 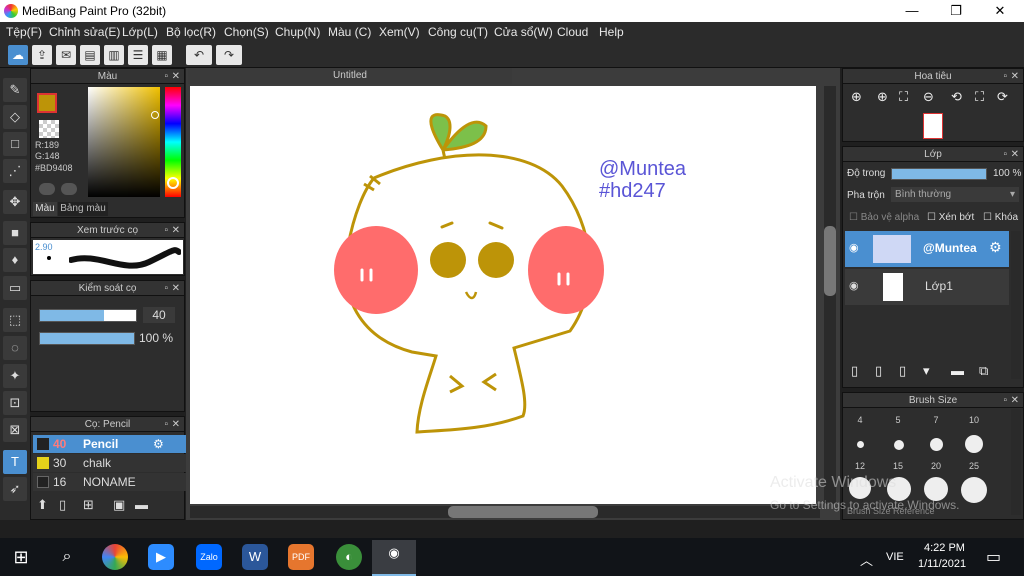 I want to click on blend-mode-select: Bình thường ▾, so click(x=955, y=194).